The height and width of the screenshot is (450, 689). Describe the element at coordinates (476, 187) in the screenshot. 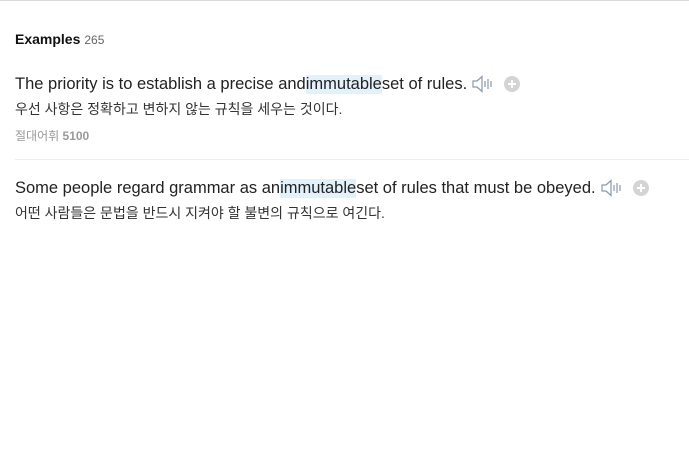

I see `example-english-text: set of rules that must be obeyed.` at that location.